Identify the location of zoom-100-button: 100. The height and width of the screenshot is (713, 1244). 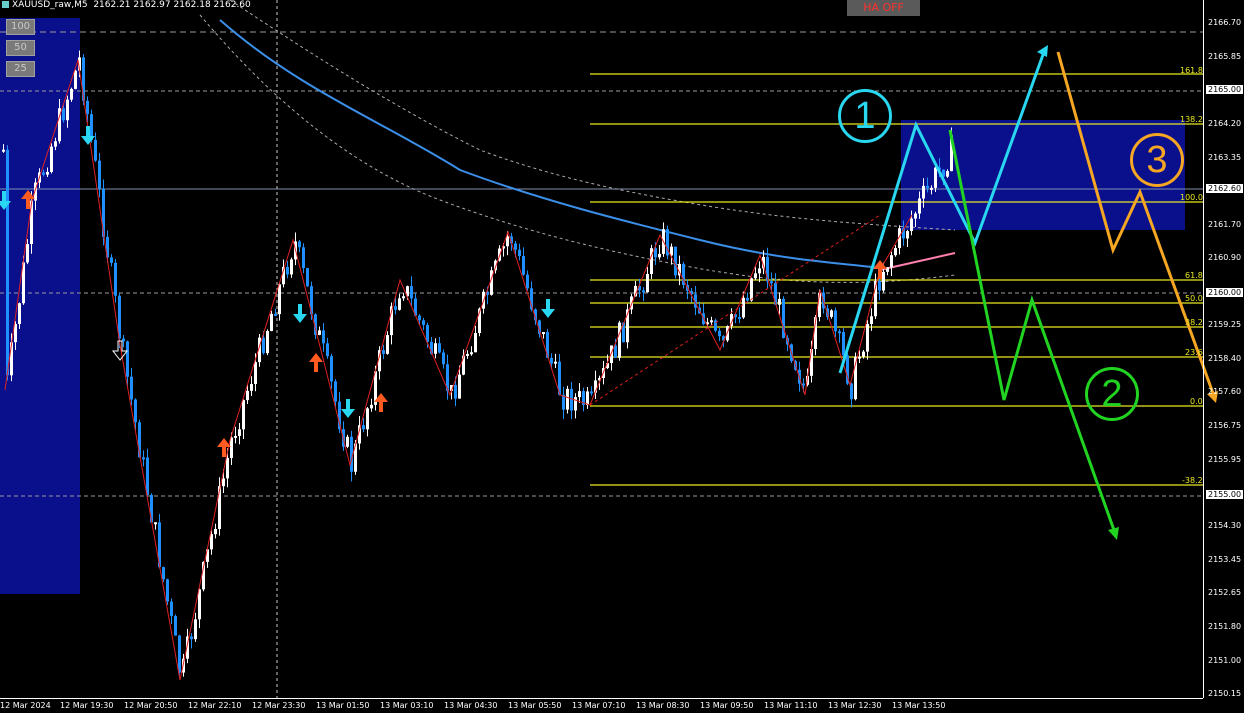
(20, 27).